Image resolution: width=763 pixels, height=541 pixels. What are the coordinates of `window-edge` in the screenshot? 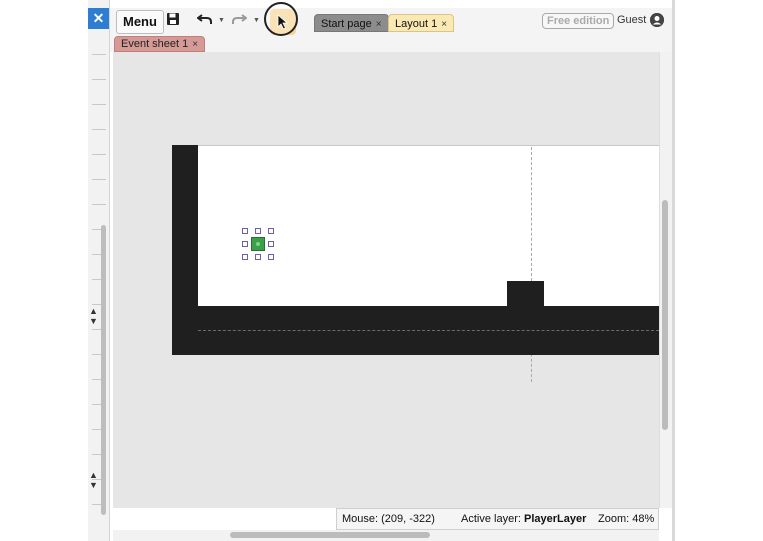 It's located at (673, 270).